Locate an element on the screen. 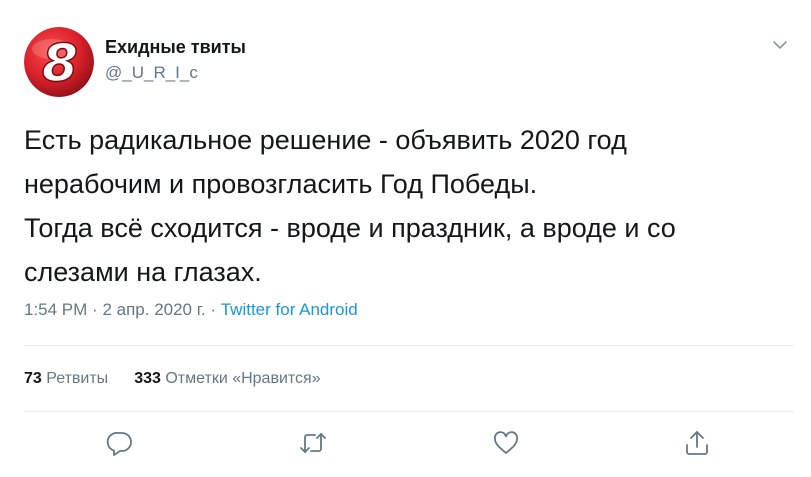 The image size is (811, 477). avatar: 8 is located at coordinates (59, 62).